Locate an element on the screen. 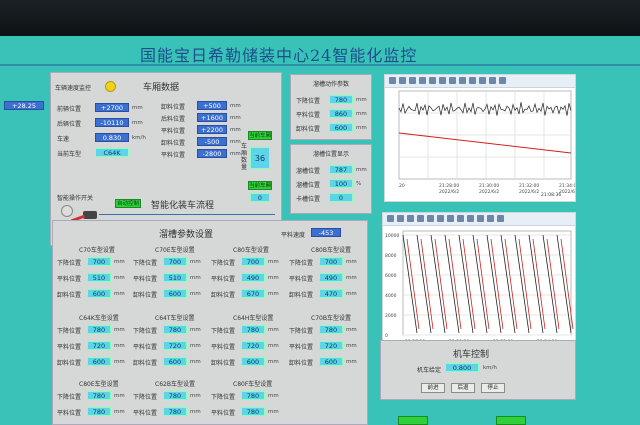 The height and width of the screenshot is (425, 640). y-tick-label: 6000 is located at coordinates (391, 276).